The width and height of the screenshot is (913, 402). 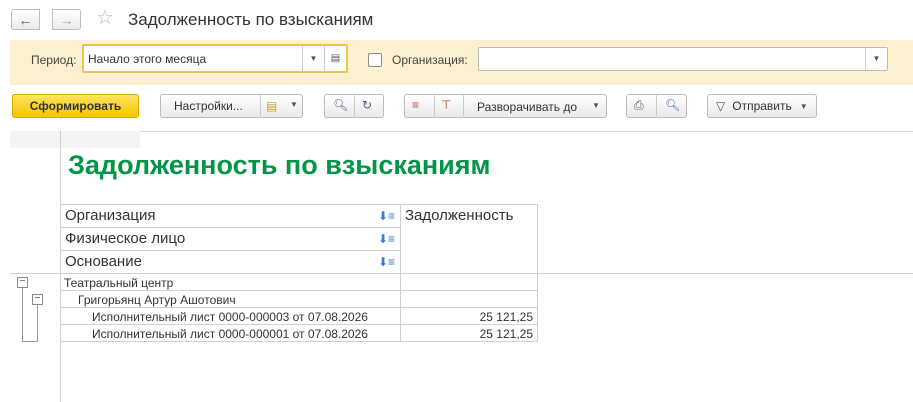 What do you see at coordinates (639, 105) in the screenshot?
I see `print-icon: ⎙` at bounding box center [639, 105].